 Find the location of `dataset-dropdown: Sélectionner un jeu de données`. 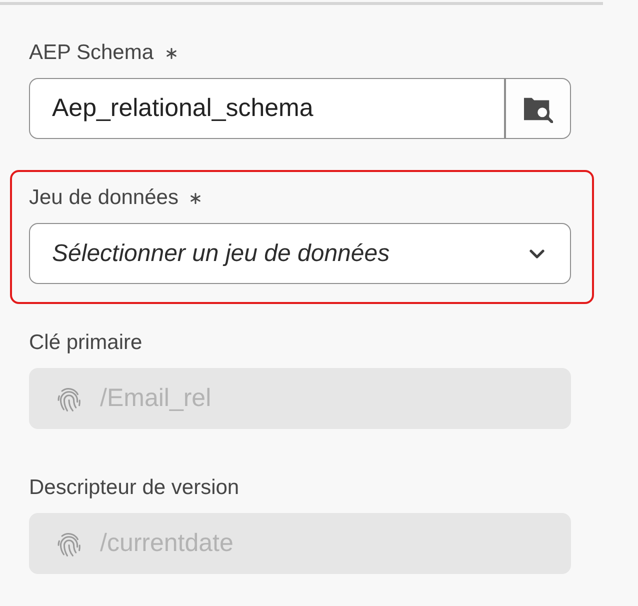

dataset-dropdown: Sélectionner un jeu de données is located at coordinates (300, 253).